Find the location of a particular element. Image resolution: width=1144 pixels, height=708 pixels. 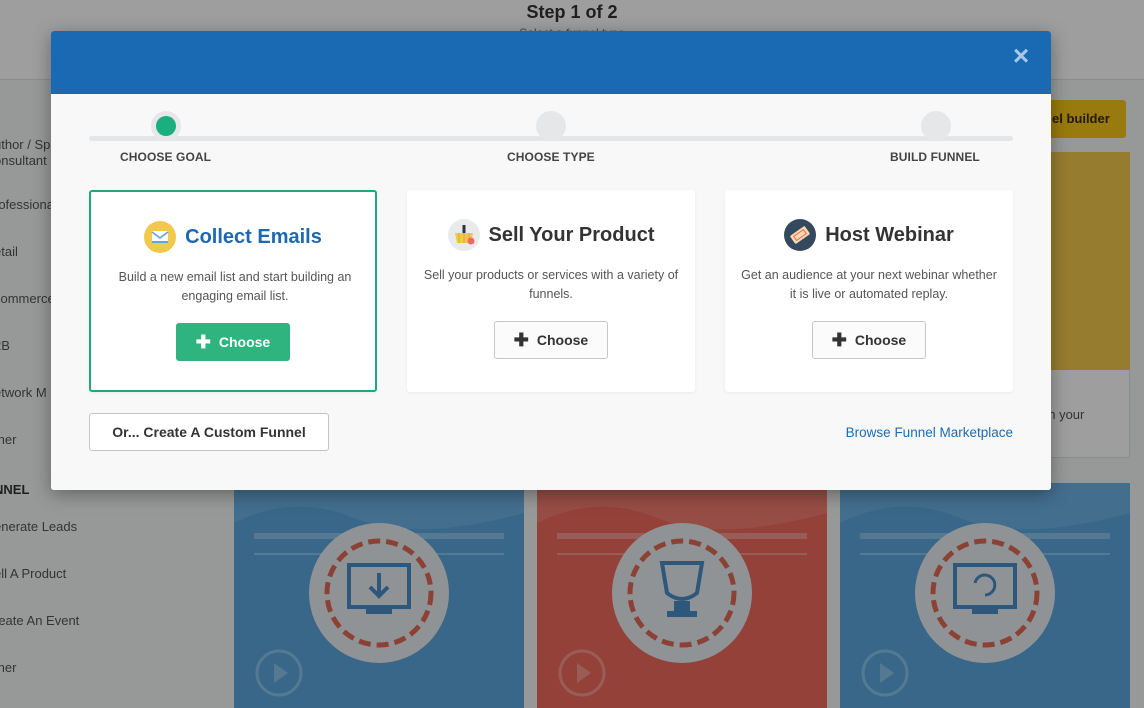

step-active-dot is located at coordinates (166, 126).